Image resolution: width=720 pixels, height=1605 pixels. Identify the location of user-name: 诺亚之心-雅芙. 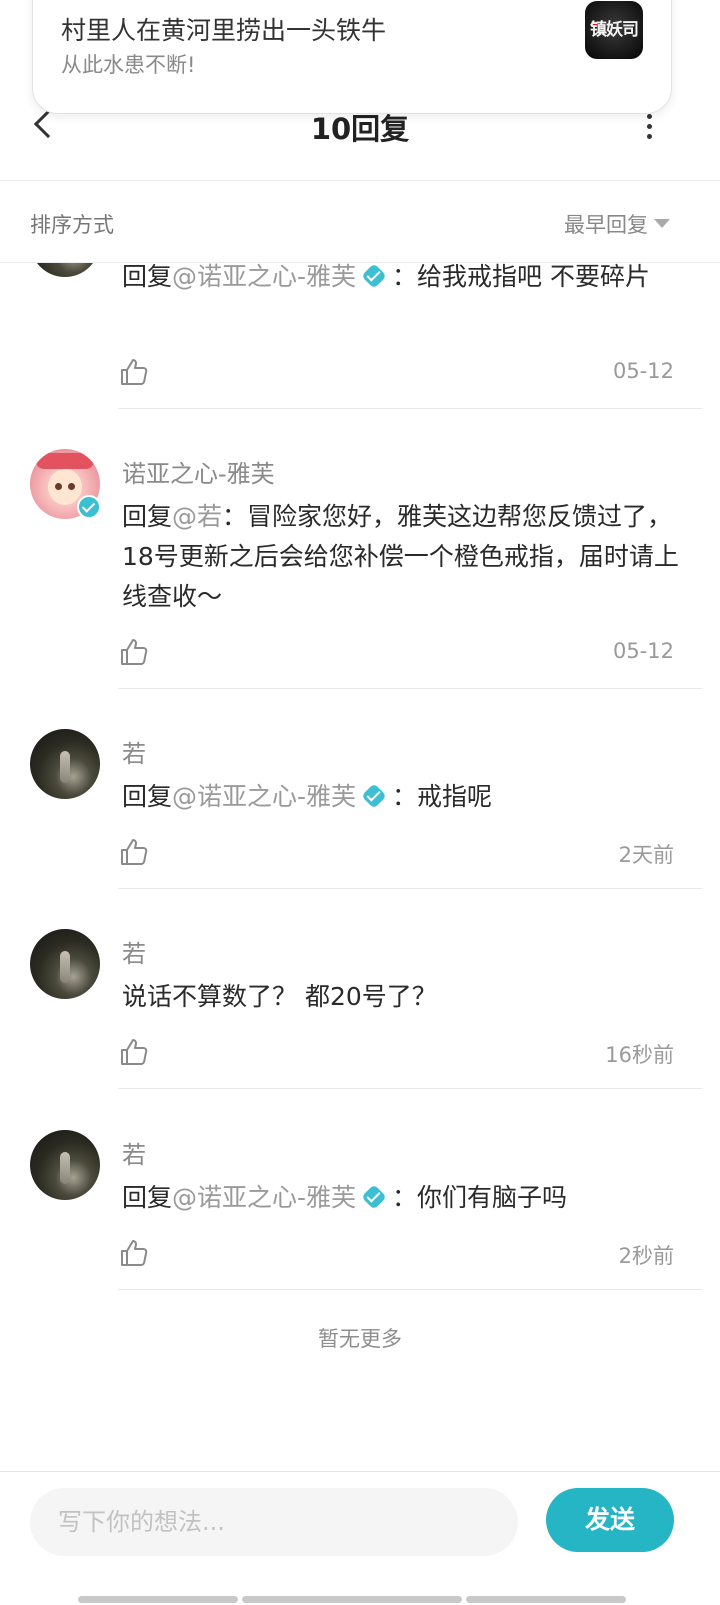
(198, 471).